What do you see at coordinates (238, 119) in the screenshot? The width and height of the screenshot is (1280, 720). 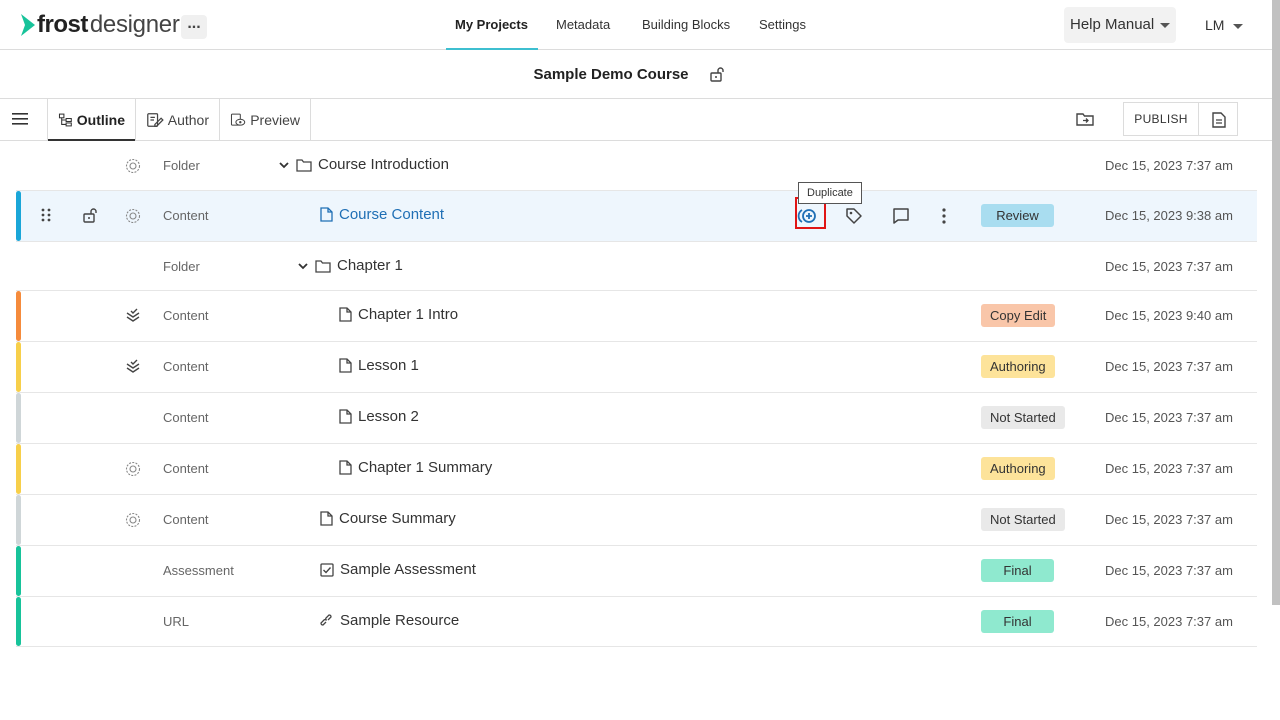 I see `preview-eye-icon` at bounding box center [238, 119].